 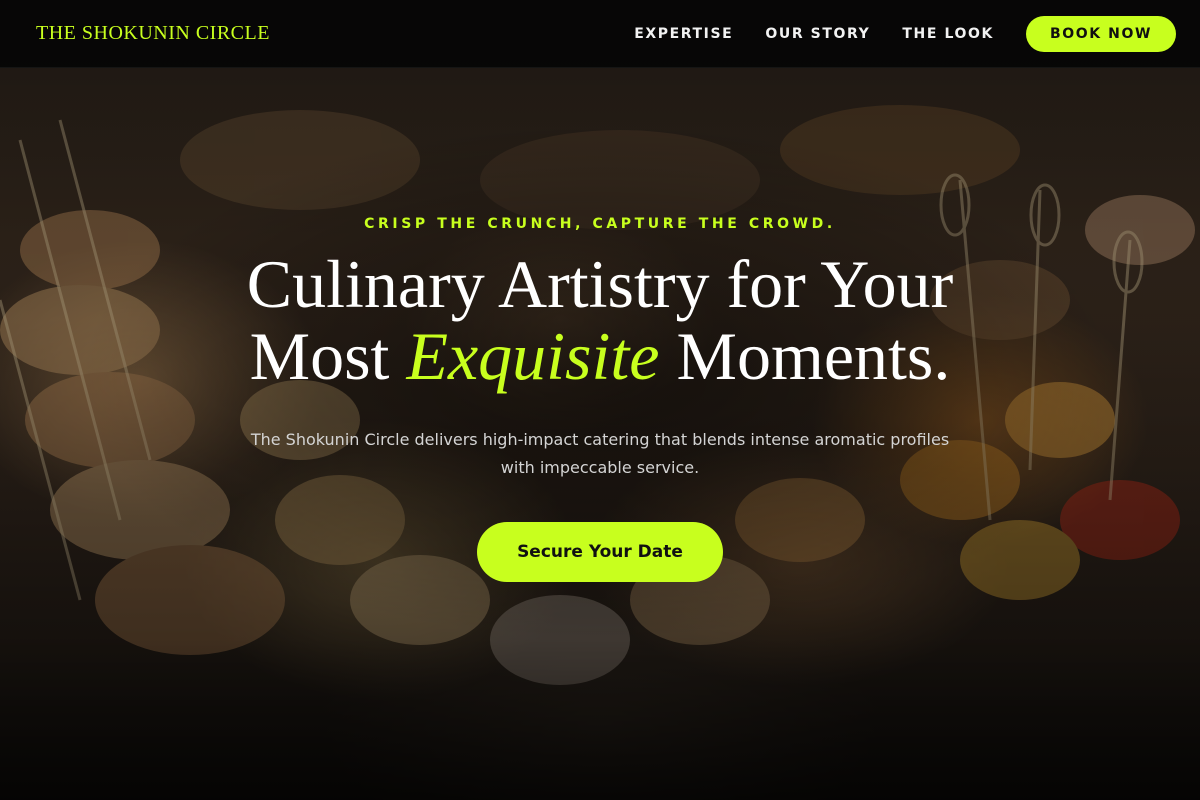 What do you see at coordinates (533, 356) in the screenshot?
I see `headline-accent-word: Exquisite` at bounding box center [533, 356].